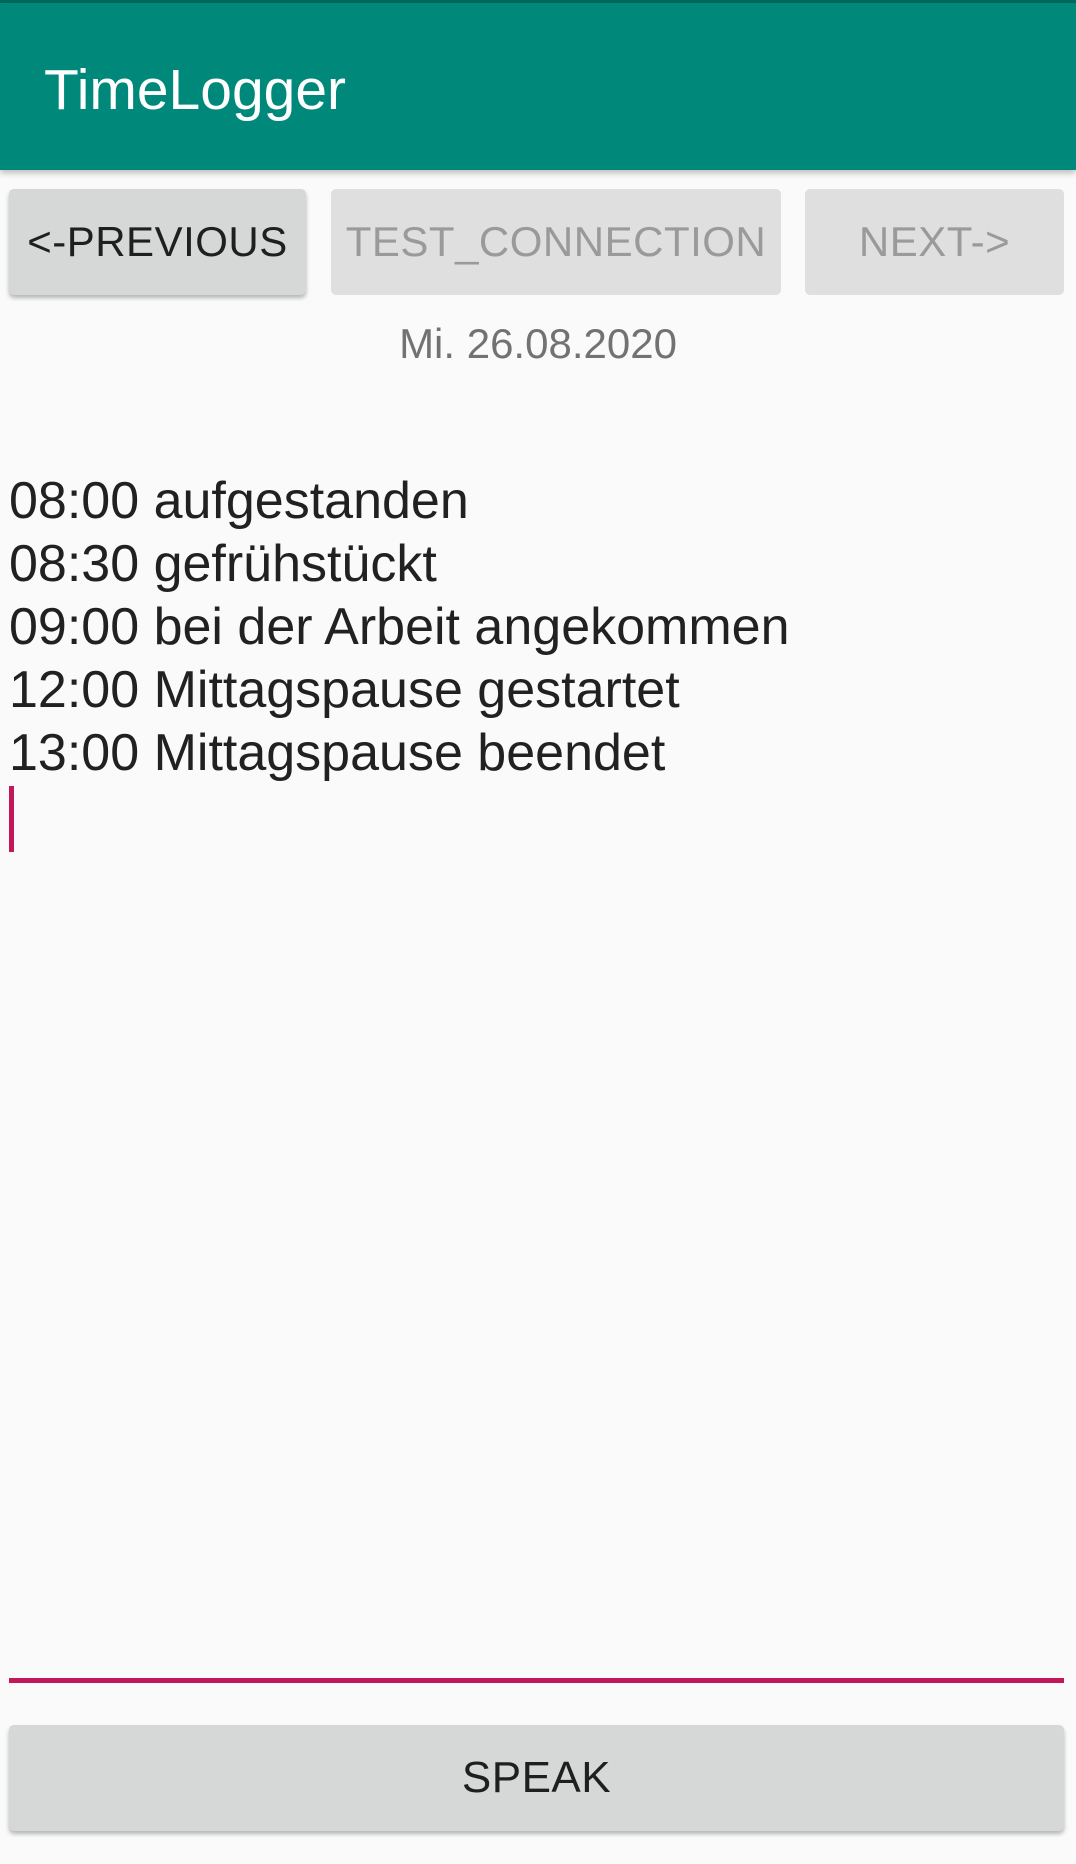 The height and width of the screenshot is (1864, 1076). Describe the element at coordinates (344, 690) in the screenshot. I see `log-entry: 12:00 Mittagspause gestartet` at that location.